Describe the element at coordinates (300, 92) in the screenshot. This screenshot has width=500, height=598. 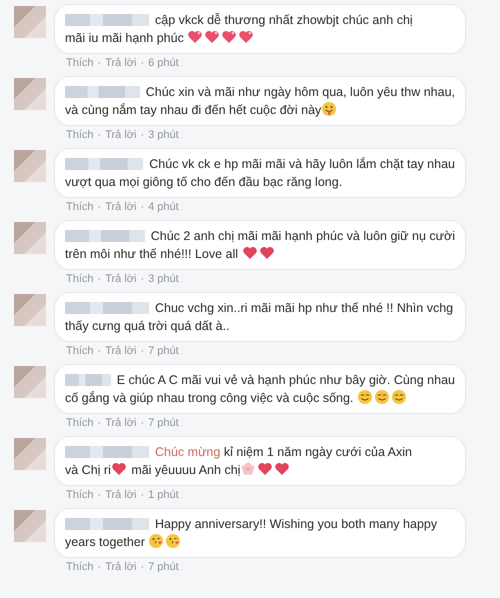
I see `comment-text: Chúc xin và mãi như ngày hôm qua, luôn yêu thw nhau,` at that location.